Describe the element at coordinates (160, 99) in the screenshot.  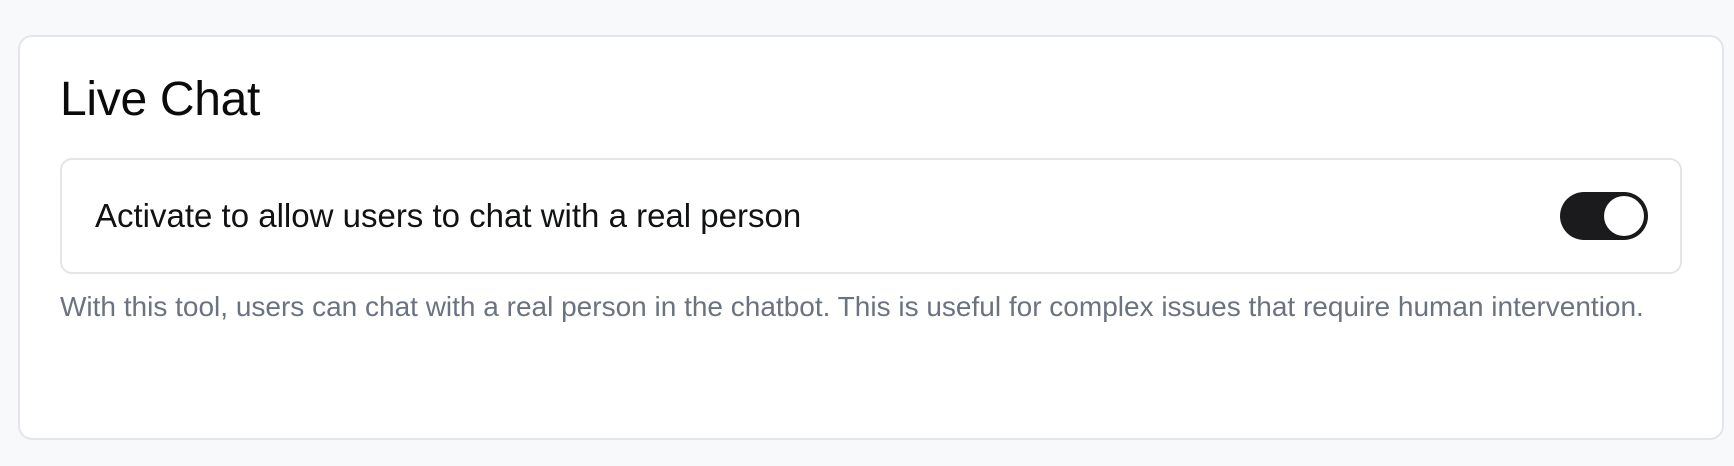
I see `card-title: Live Chat` at that location.